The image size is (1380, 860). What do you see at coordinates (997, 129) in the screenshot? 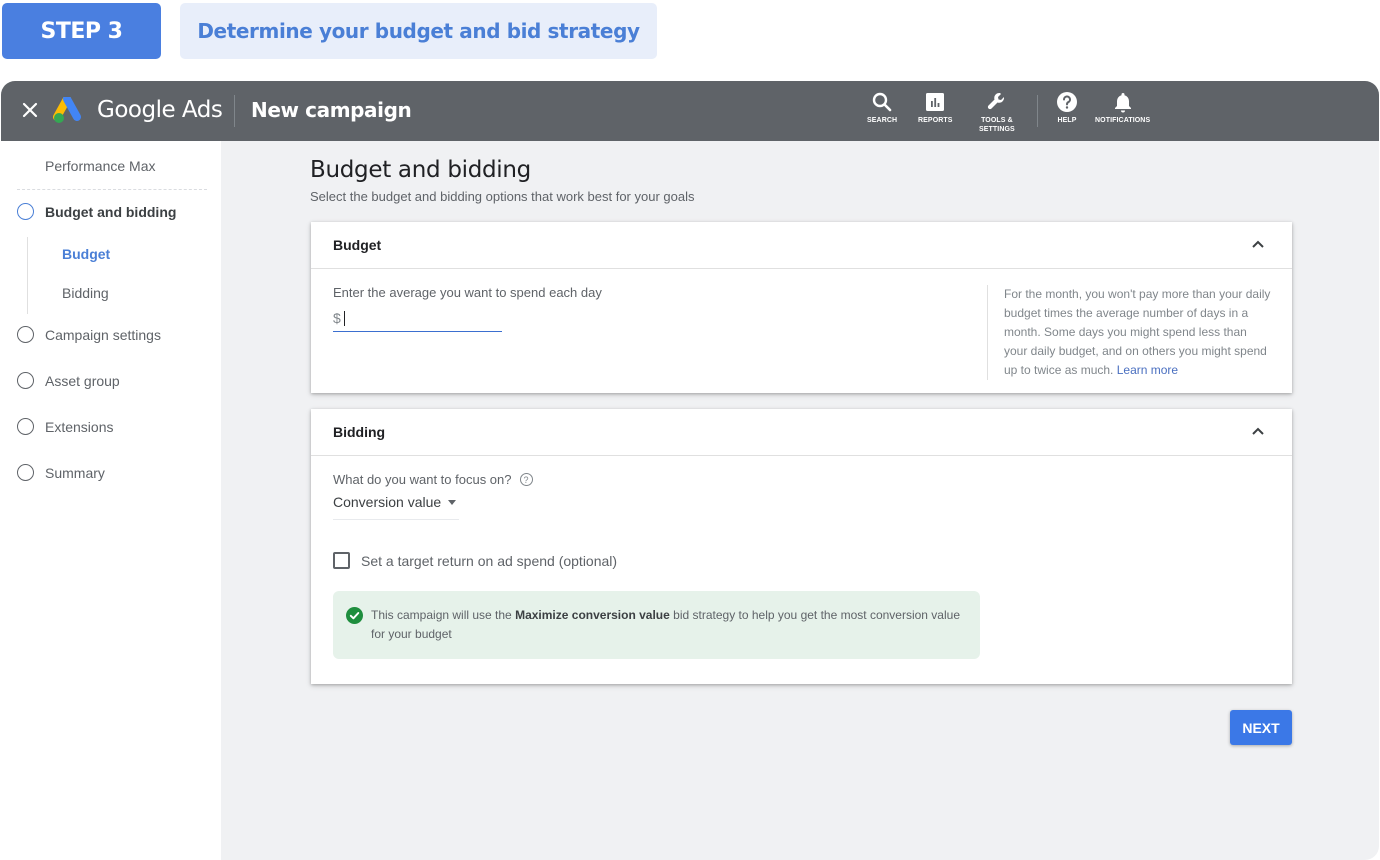
I see `tools-label-line2: SETTINGS` at bounding box center [997, 129].